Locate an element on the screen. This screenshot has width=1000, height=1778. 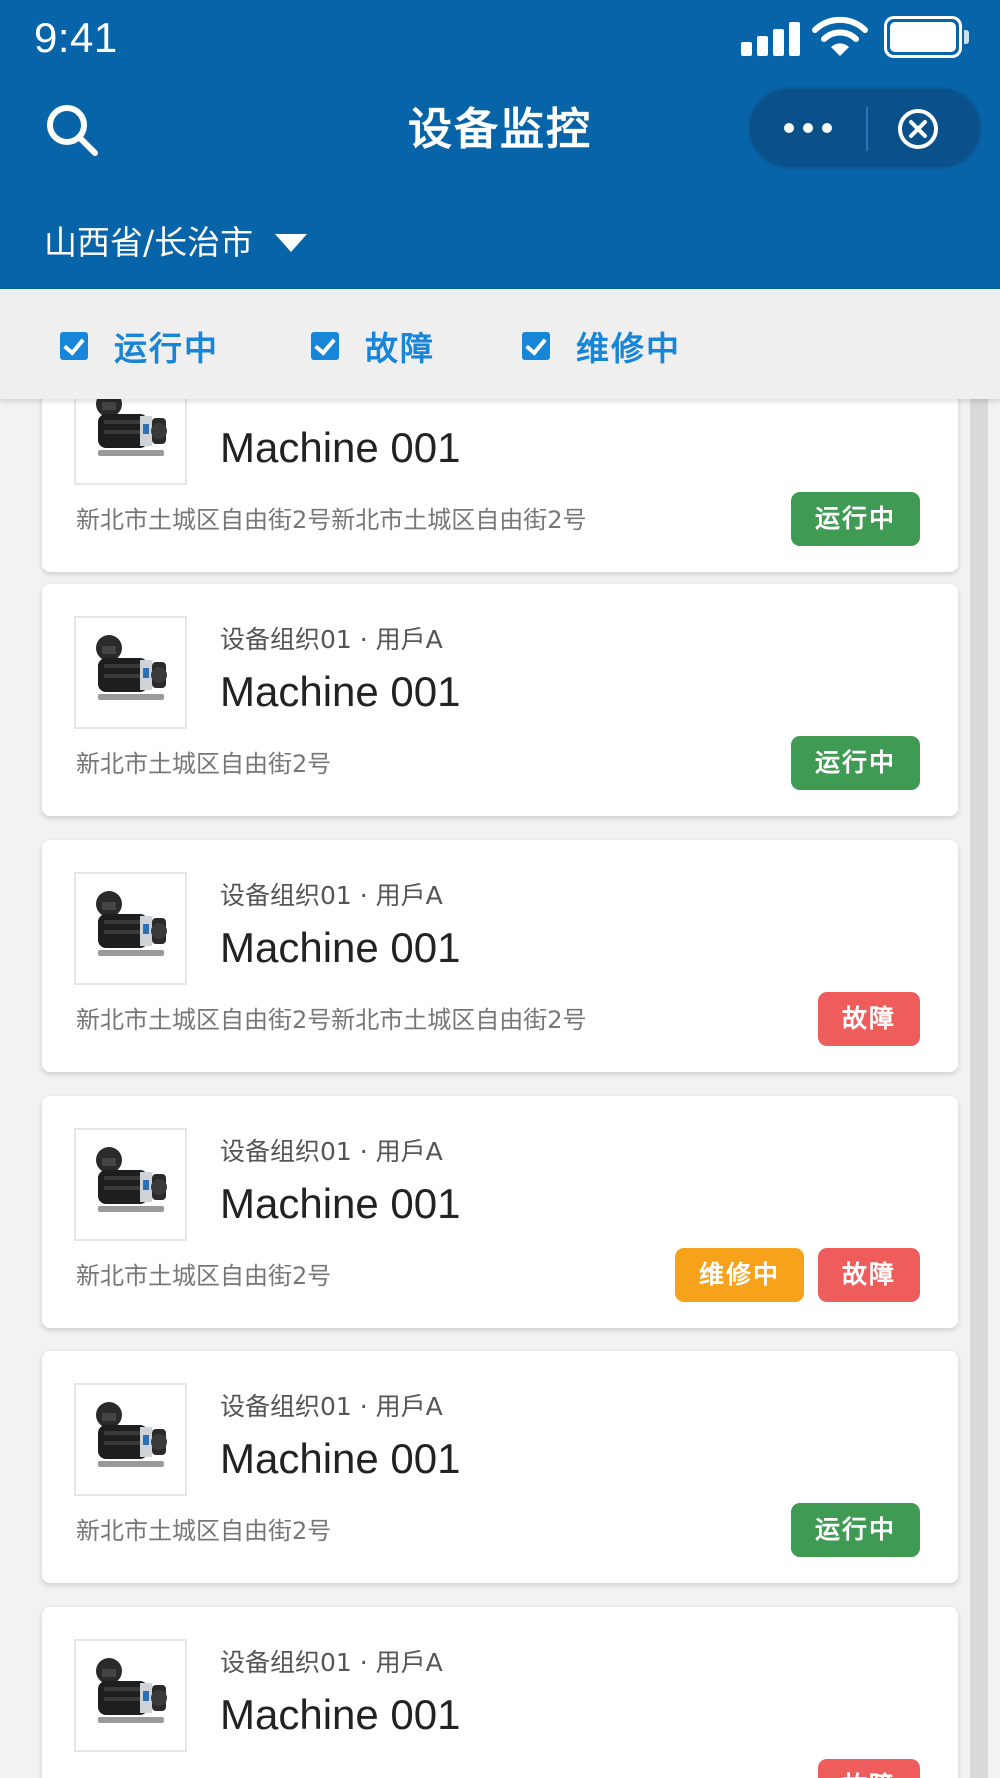
status-badge-repair: 维修中 is located at coordinates (739, 1275).